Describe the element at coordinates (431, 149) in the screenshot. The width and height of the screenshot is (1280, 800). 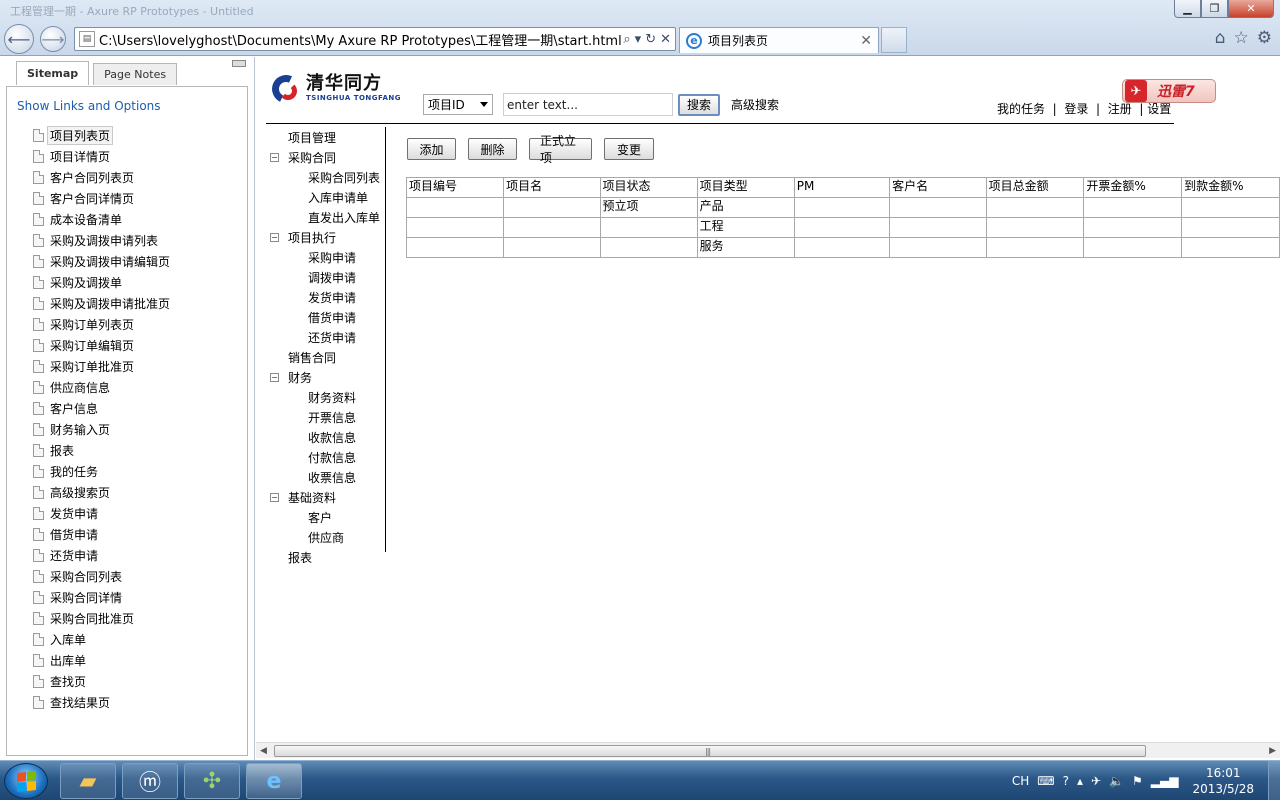
I see `add-button: 添加` at that location.